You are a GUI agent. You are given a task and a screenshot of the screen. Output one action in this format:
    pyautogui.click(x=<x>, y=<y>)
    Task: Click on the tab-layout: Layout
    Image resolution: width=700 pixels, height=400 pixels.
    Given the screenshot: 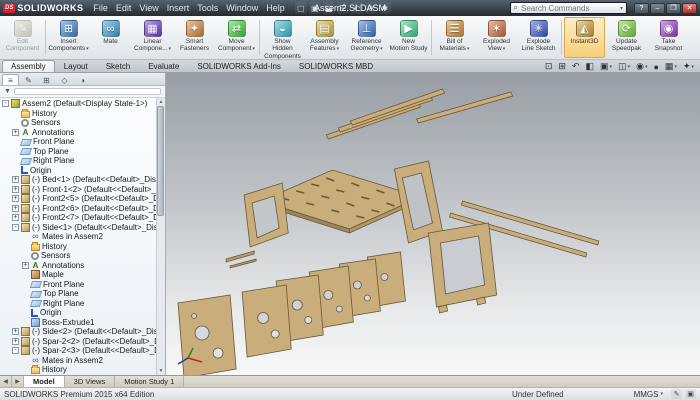 What is the action you would take?
    pyautogui.click(x=76, y=66)
    